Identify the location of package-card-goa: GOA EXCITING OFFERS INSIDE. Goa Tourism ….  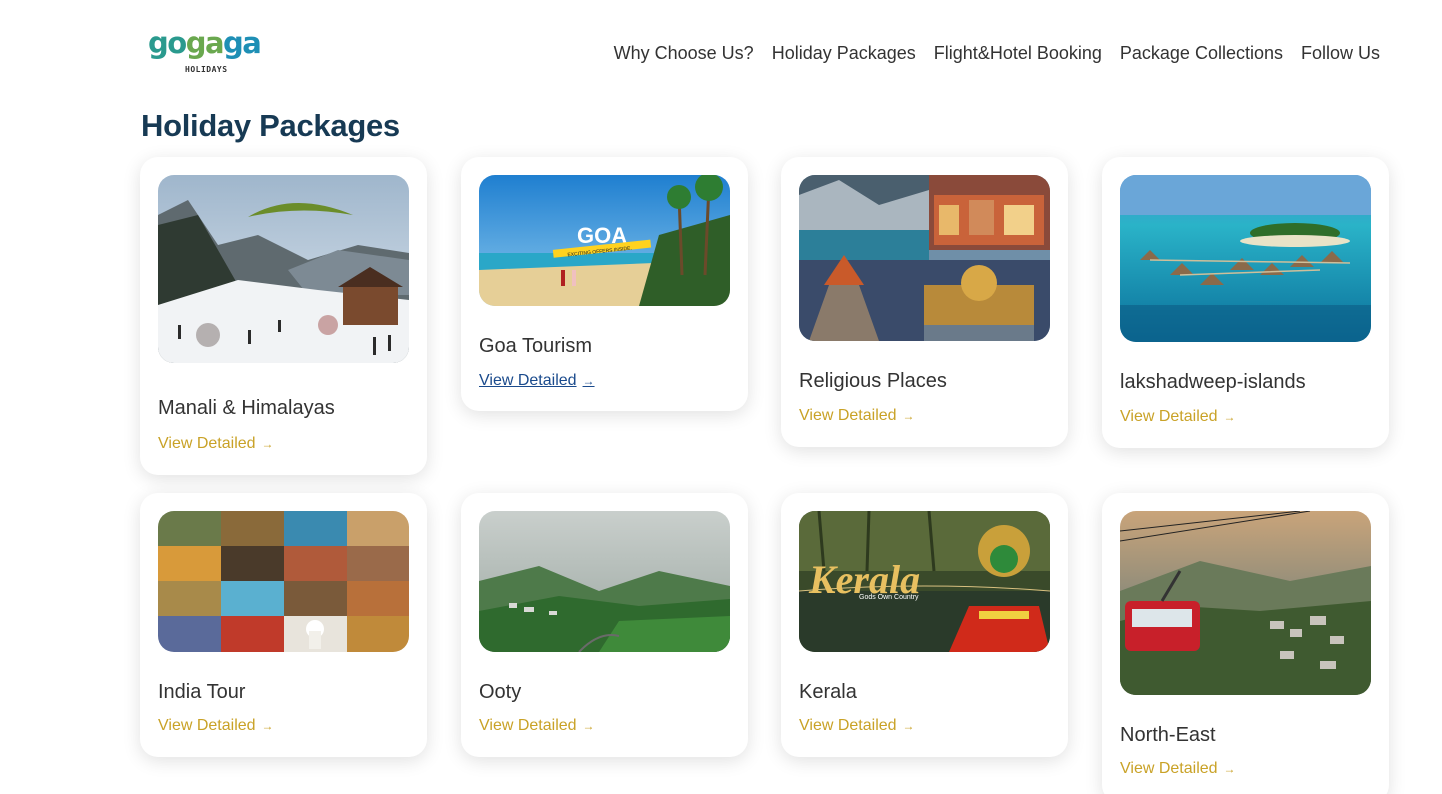
(604, 284).